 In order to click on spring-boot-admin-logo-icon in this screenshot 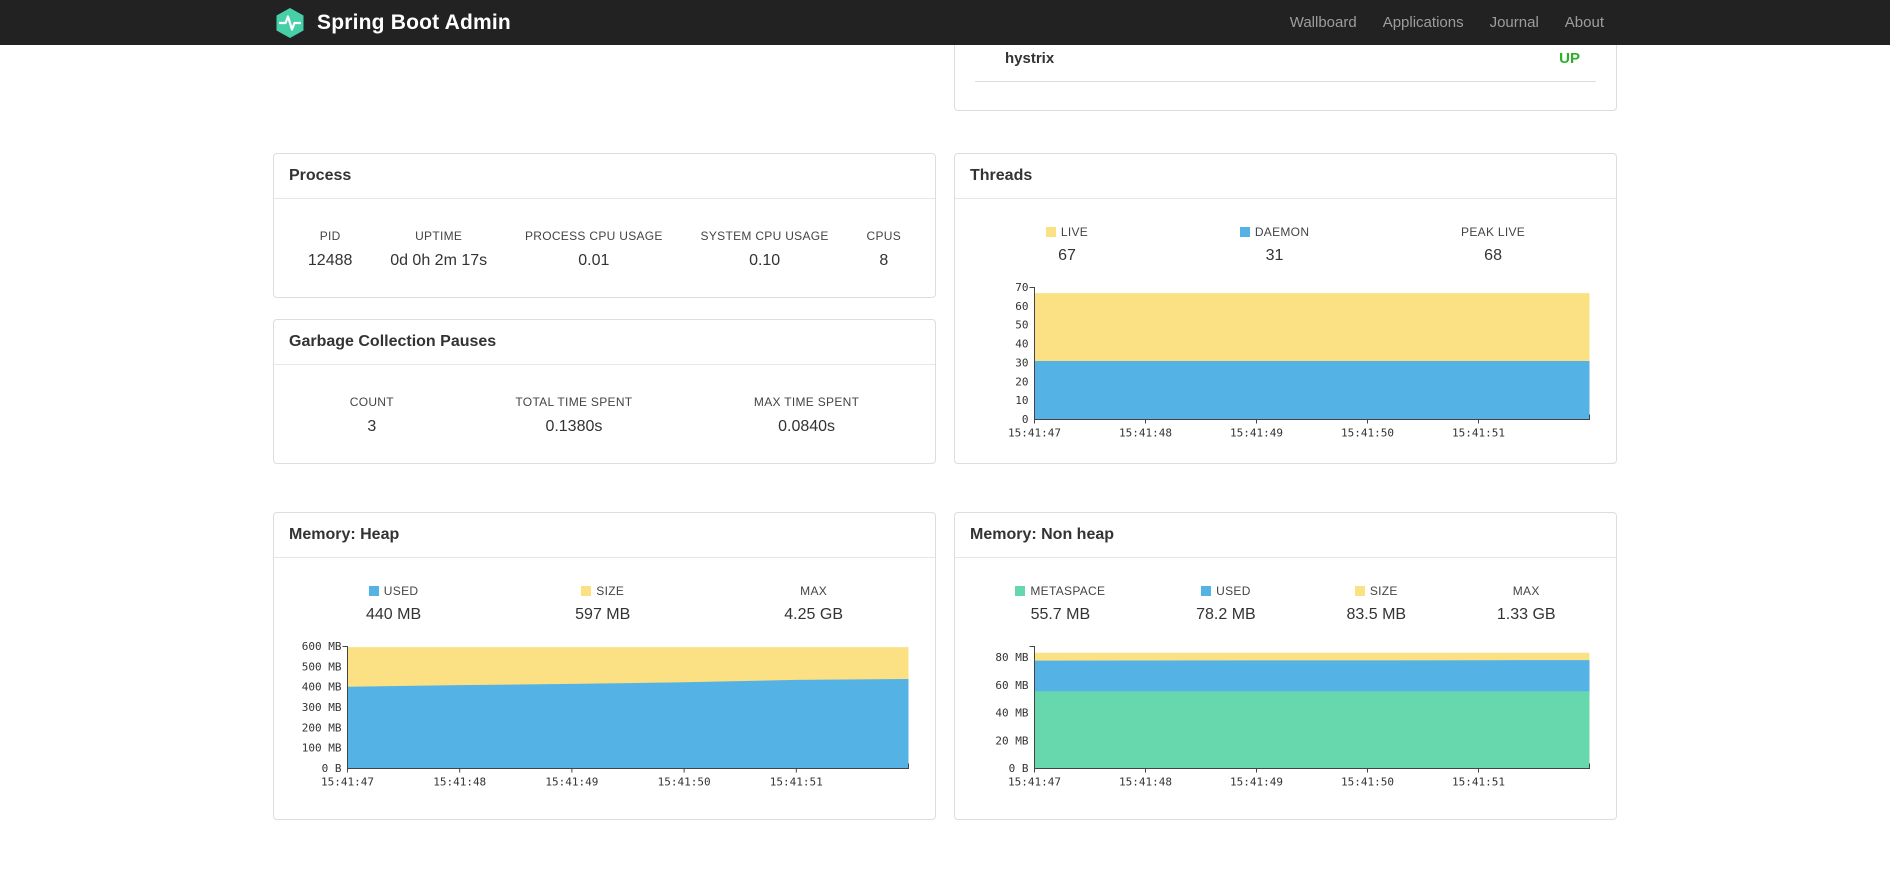, I will do `click(290, 23)`.